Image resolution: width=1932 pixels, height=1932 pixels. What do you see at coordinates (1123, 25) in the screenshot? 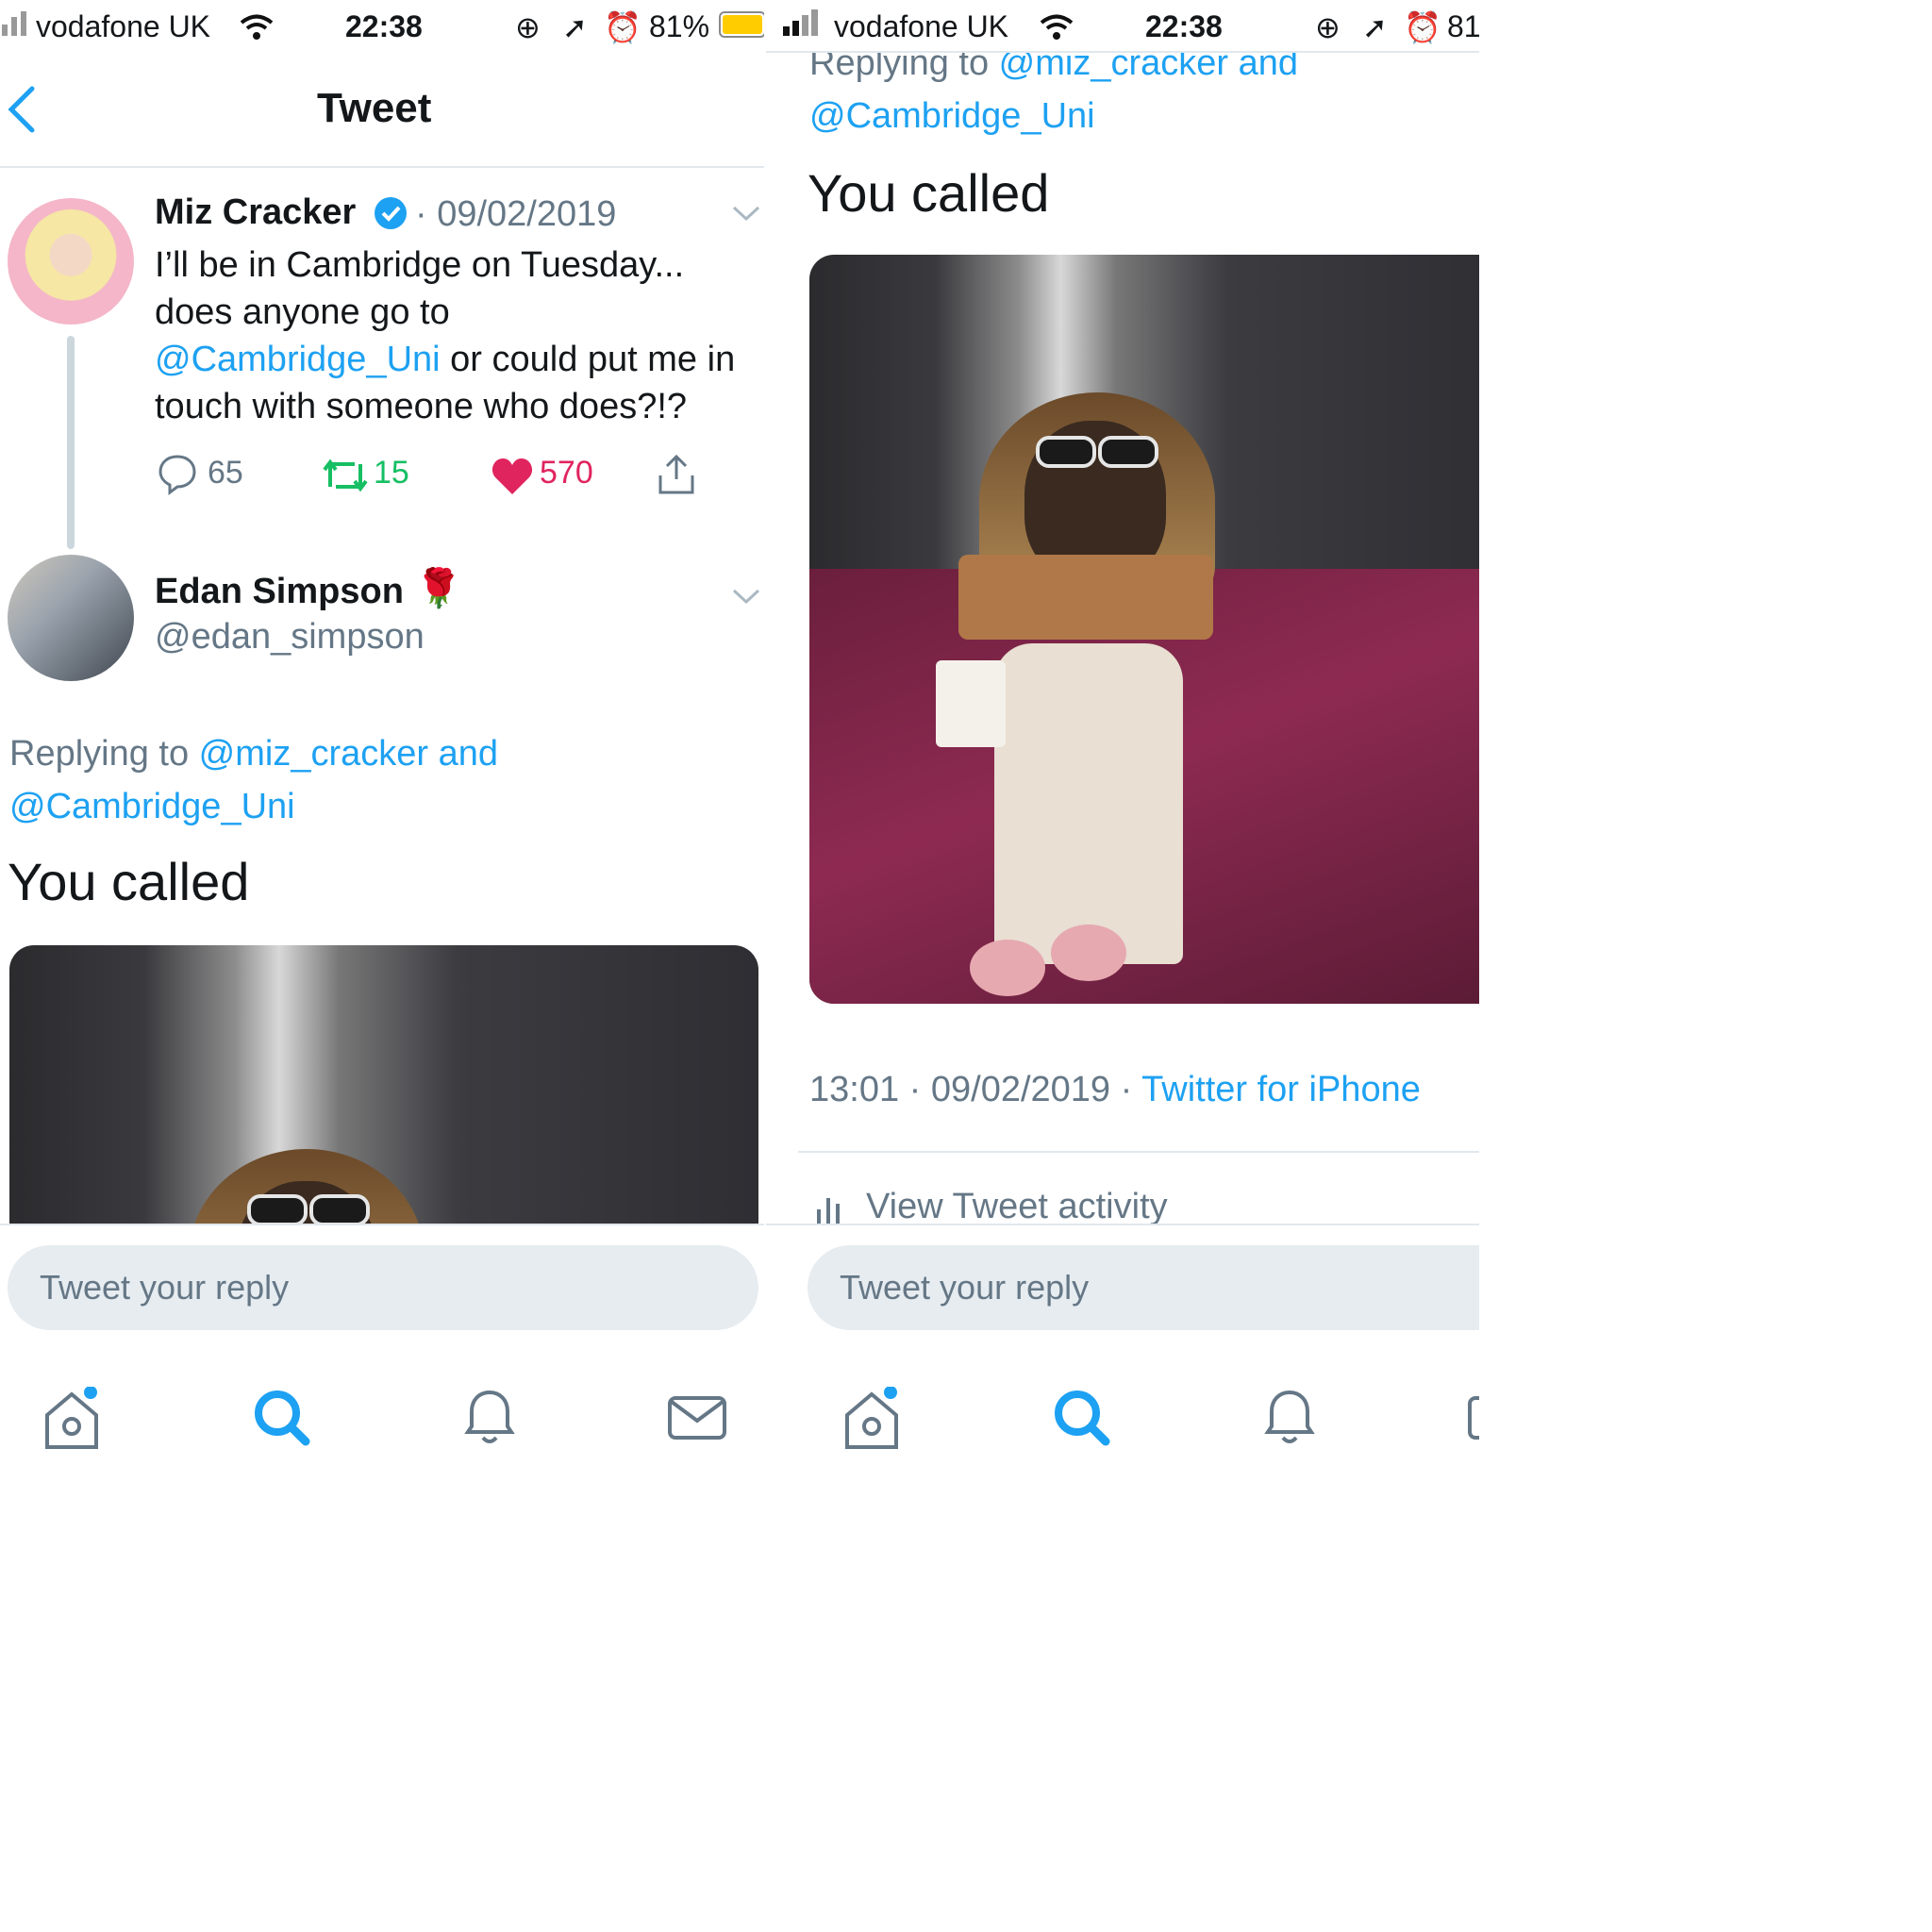
I see `status-bar: vodafone UK 22:38 ⊕ ➚ ⏰ 81` at bounding box center [1123, 25].